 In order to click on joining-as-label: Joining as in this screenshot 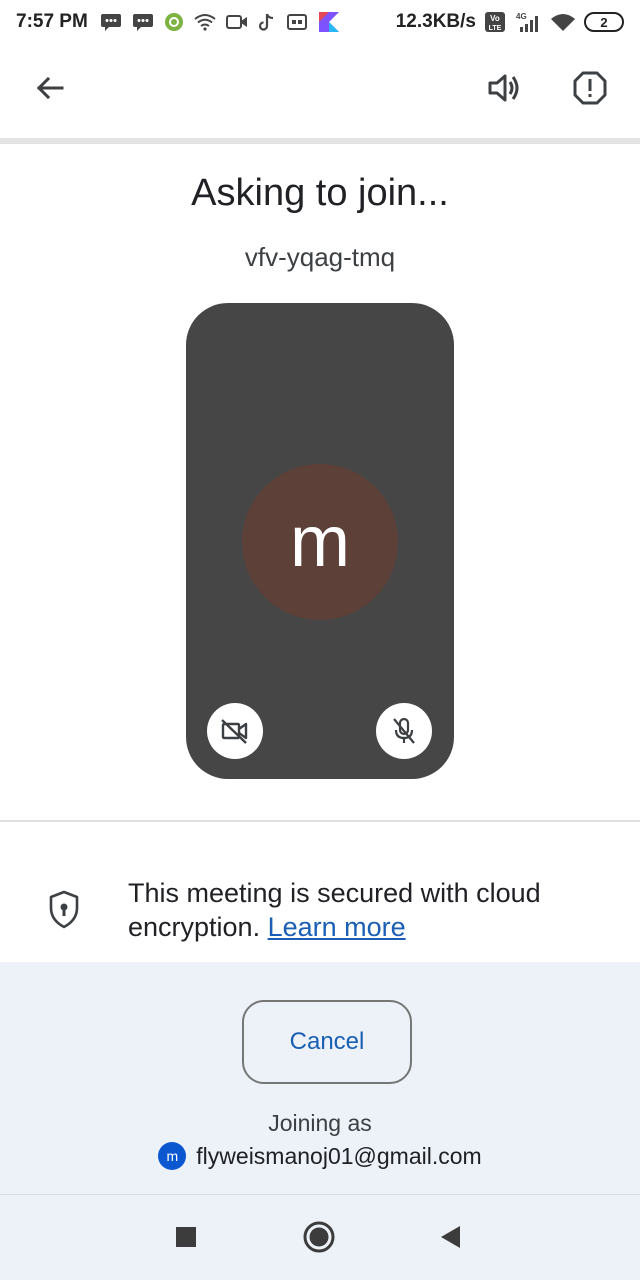, I will do `click(320, 1123)`.